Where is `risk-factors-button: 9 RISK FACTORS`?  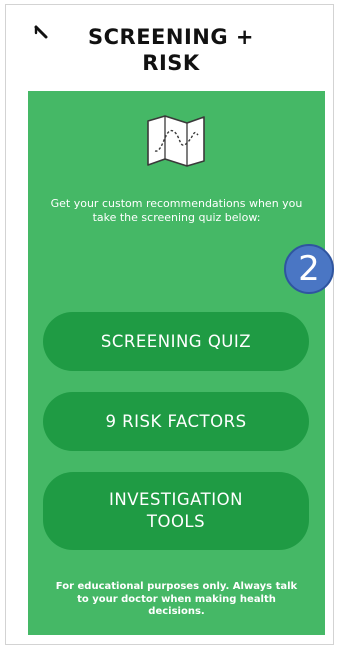
risk-factors-button: 9 RISK FACTORS is located at coordinates (176, 421).